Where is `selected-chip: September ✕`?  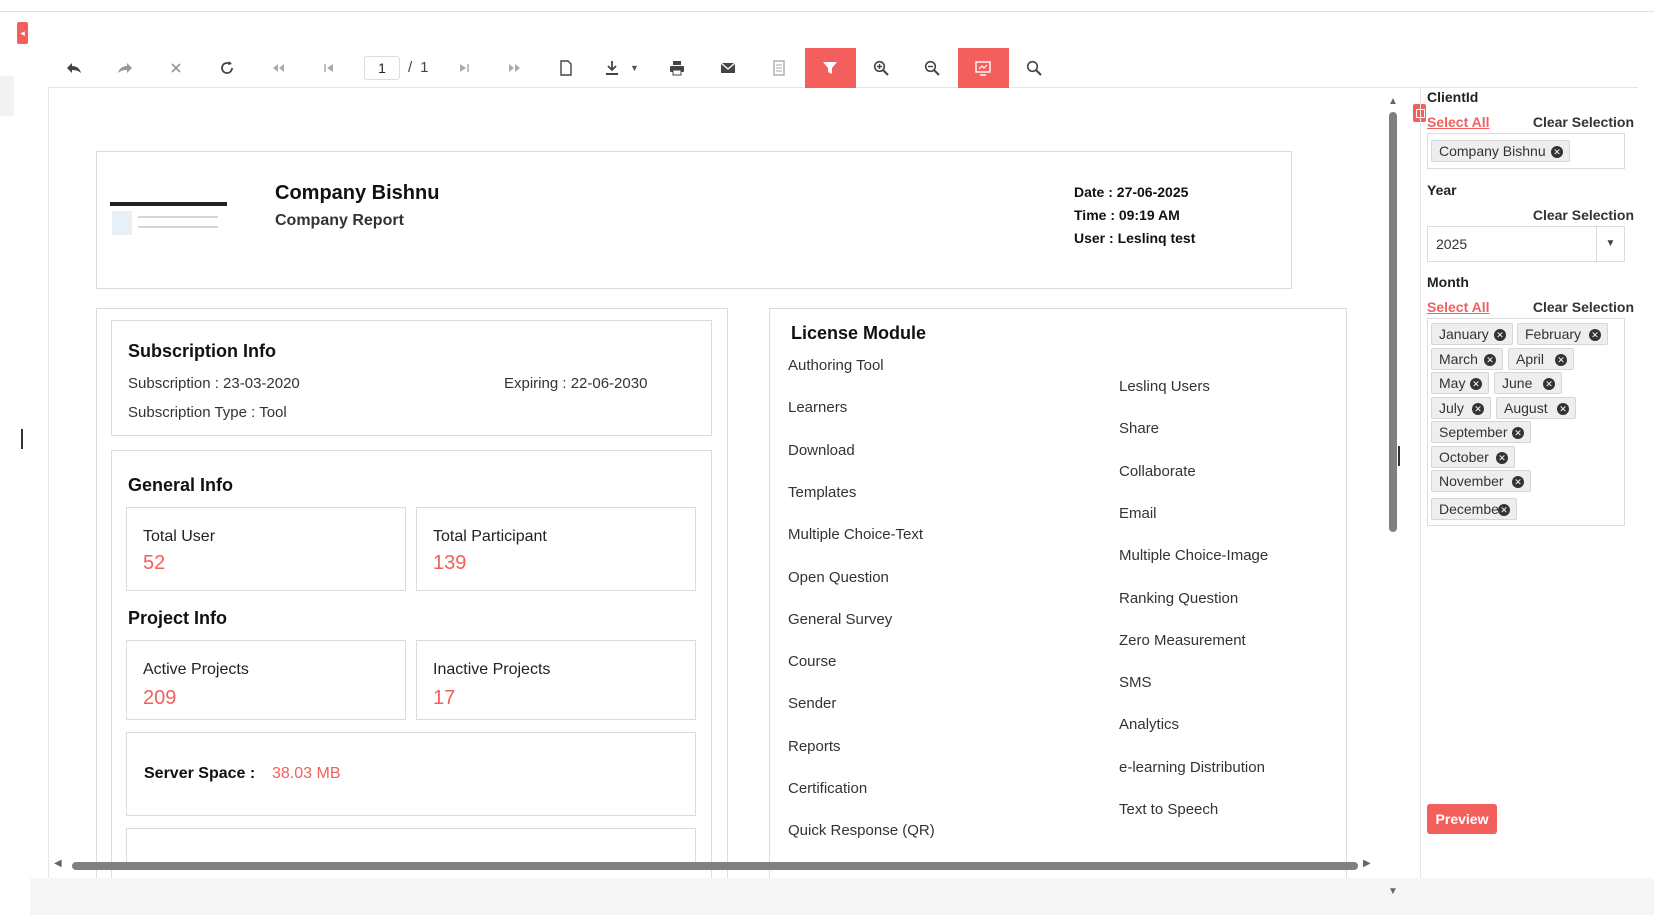
selected-chip: September ✕ is located at coordinates (1481, 432).